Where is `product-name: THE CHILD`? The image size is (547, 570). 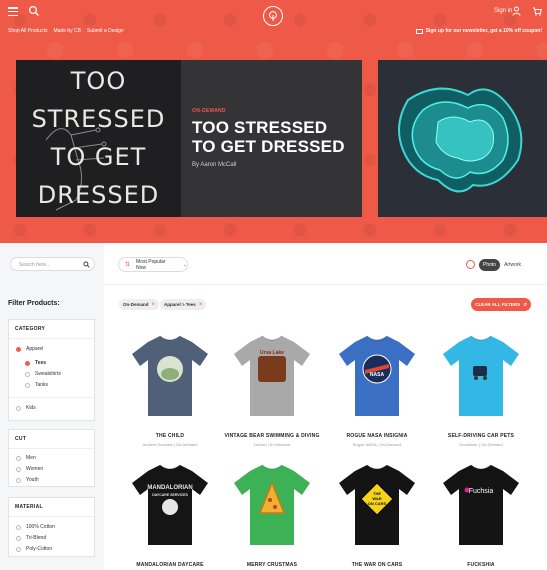 product-name: THE CHILD is located at coordinates (170, 436).